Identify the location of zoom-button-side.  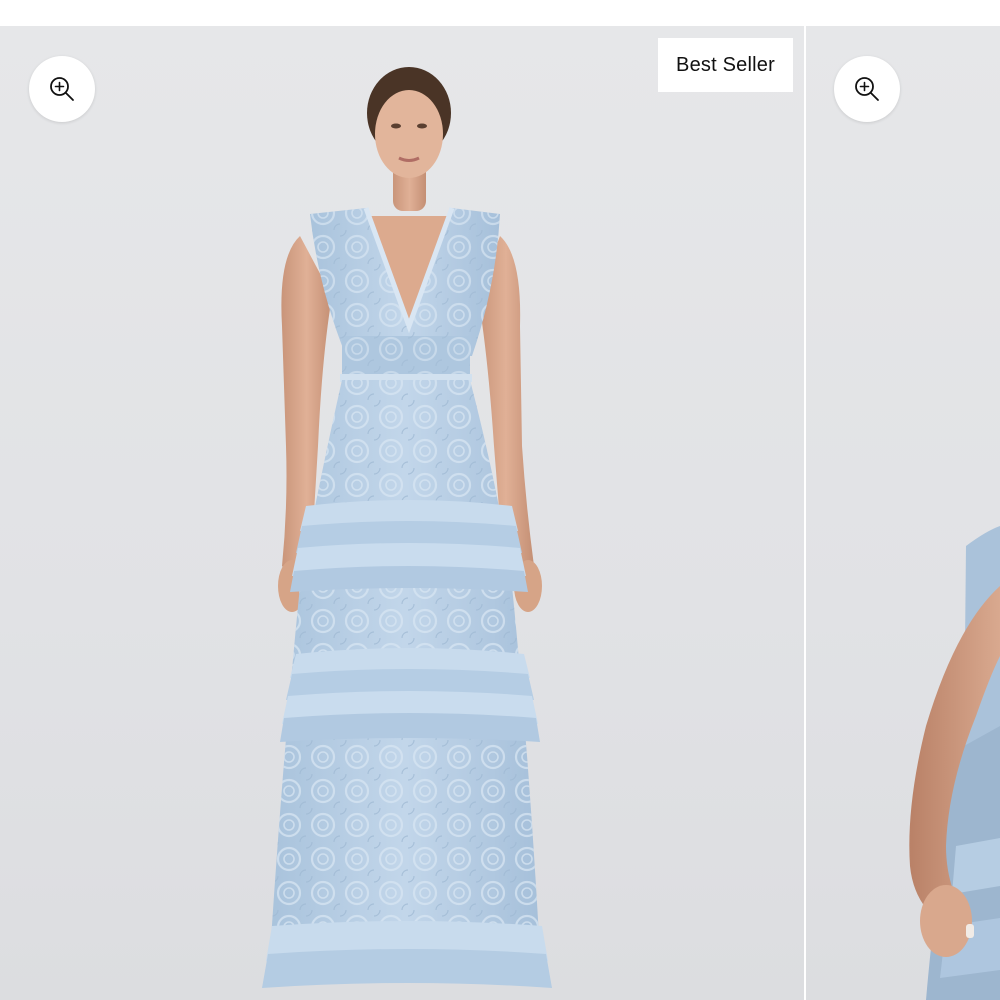
(867, 89).